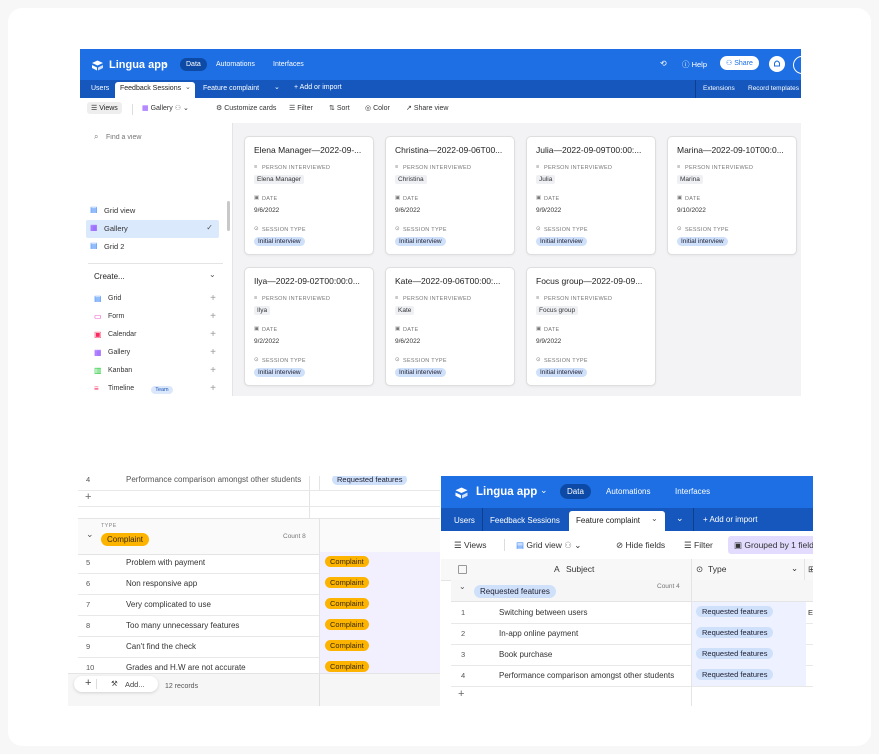 The width and height of the screenshot is (879, 754). Describe the element at coordinates (794, 568) in the screenshot. I see `column-menu-chevron-icon: ⌄` at that location.